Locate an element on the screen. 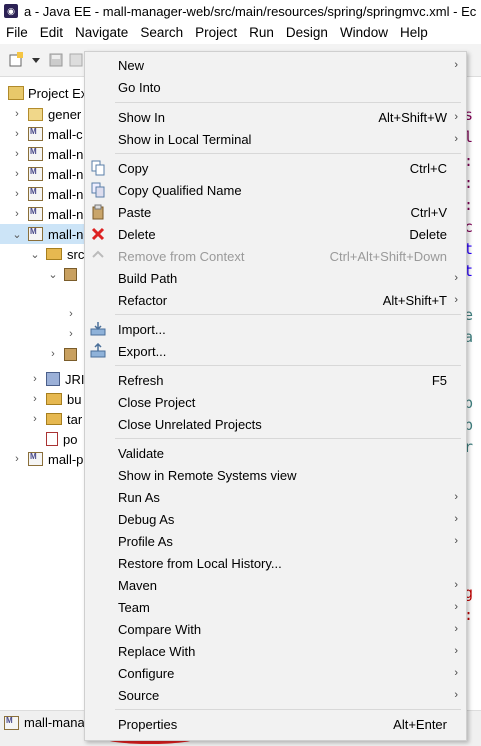 The height and width of the screenshot is (746, 481). menu-file: File is located at coordinates (17, 32).